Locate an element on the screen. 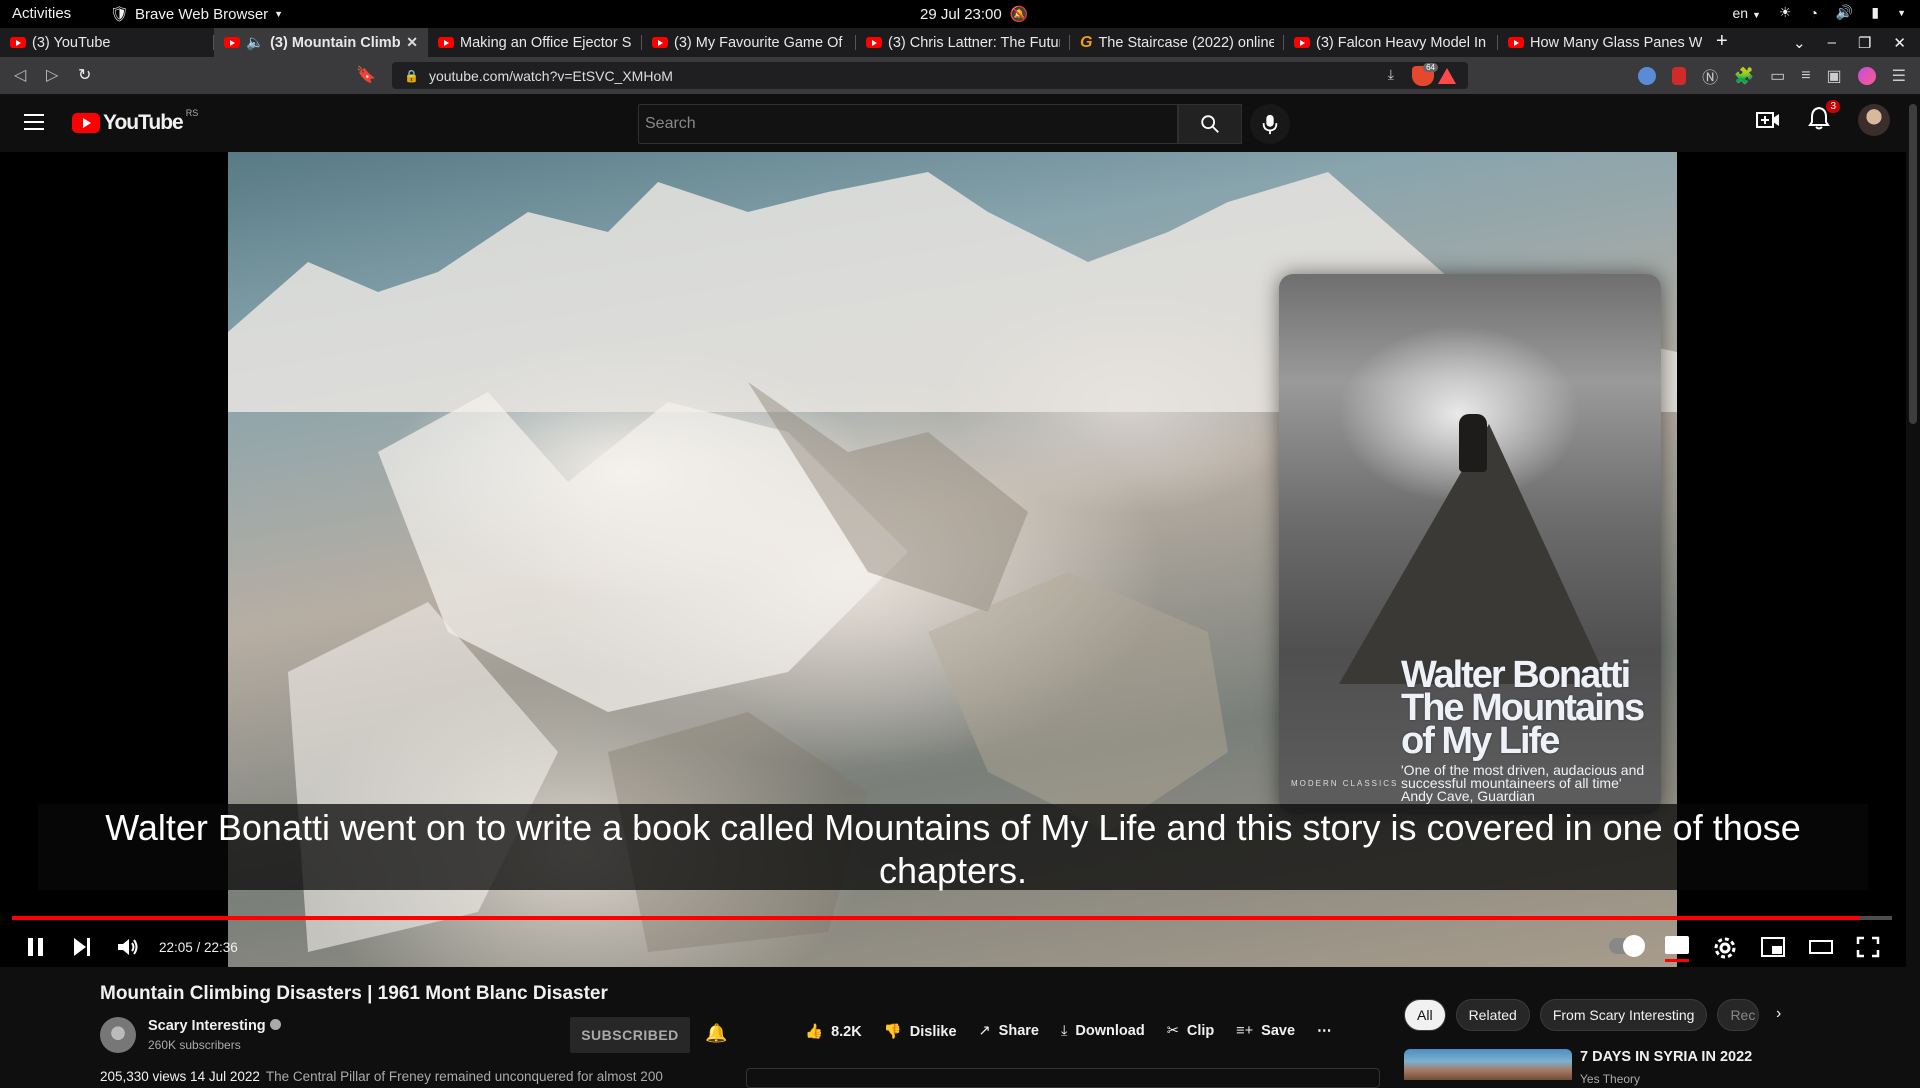  brave-shields-icon: 64 is located at coordinates (1425, 74).